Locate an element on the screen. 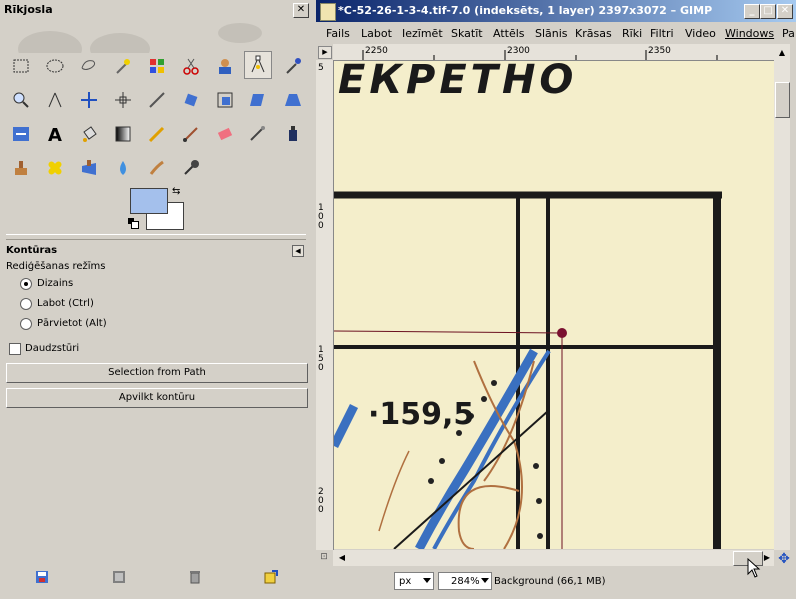  tool-options-title: Kontūras is located at coordinates (32, 250).